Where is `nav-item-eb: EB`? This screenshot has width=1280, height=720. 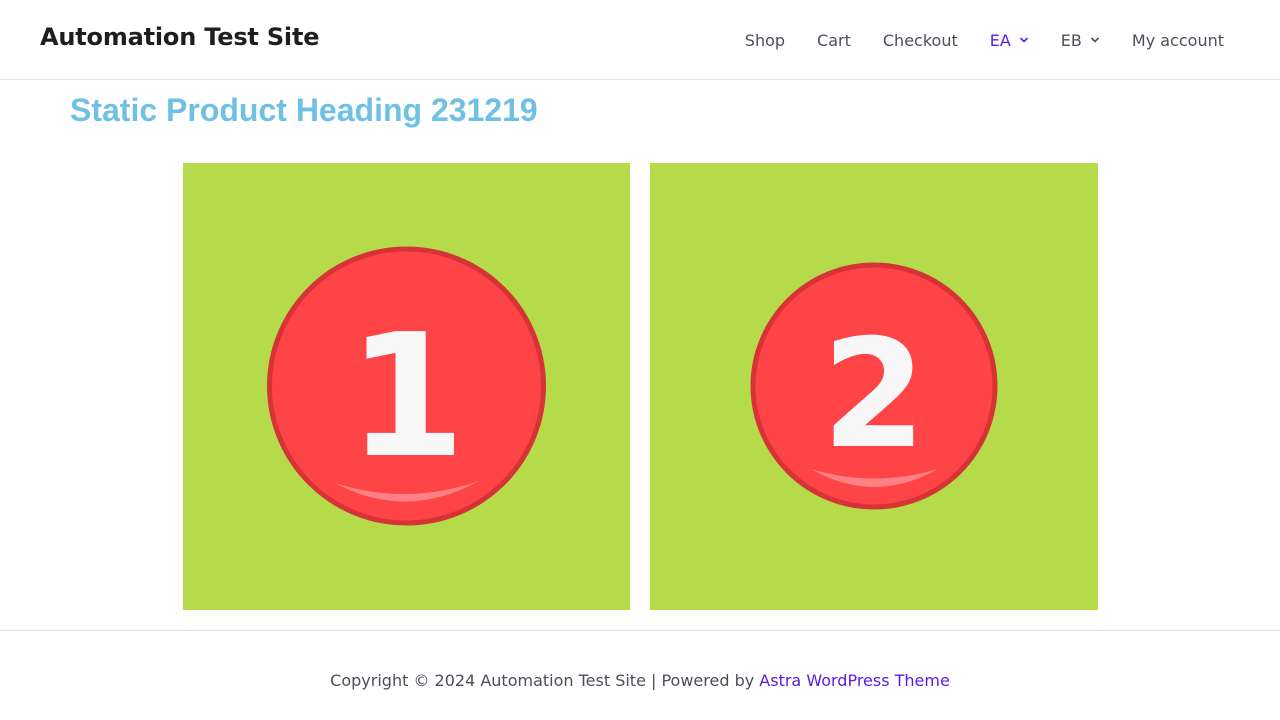
nav-item-eb: EB is located at coordinates (1080, 40).